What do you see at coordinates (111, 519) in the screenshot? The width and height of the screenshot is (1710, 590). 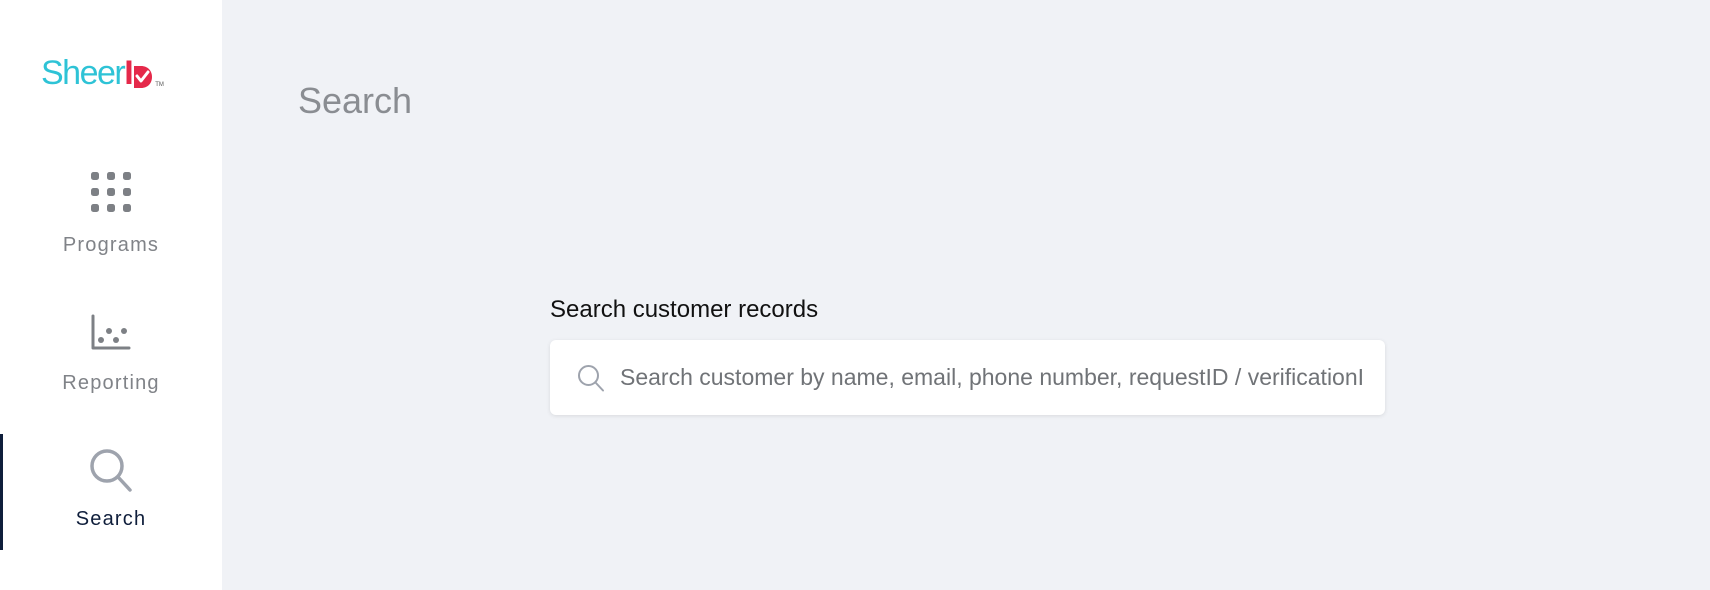 I see `sidebar-item-label: Search` at bounding box center [111, 519].